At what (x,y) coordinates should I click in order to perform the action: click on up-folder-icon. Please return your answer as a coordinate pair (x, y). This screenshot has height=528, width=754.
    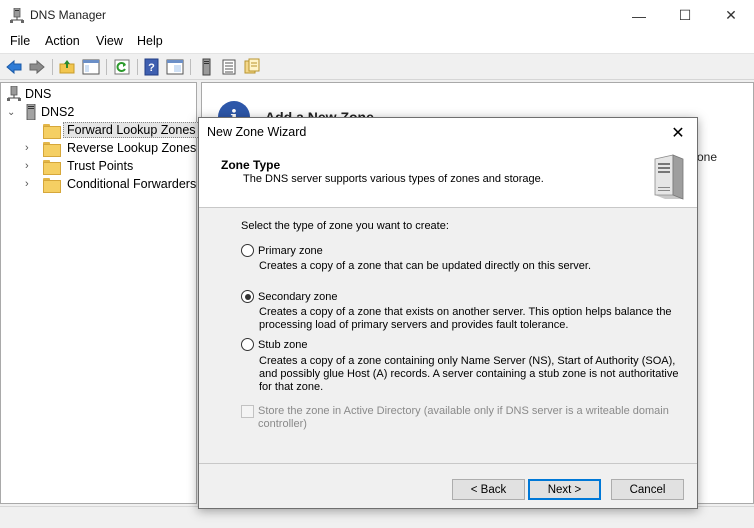
    Looking at the image, I should click on (67, 67).